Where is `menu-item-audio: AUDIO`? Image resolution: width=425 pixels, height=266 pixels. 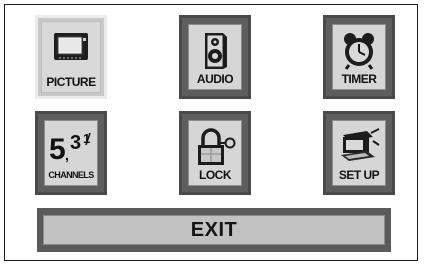
menu-item-audio: AUDIO is located at coordinates (215, 57).